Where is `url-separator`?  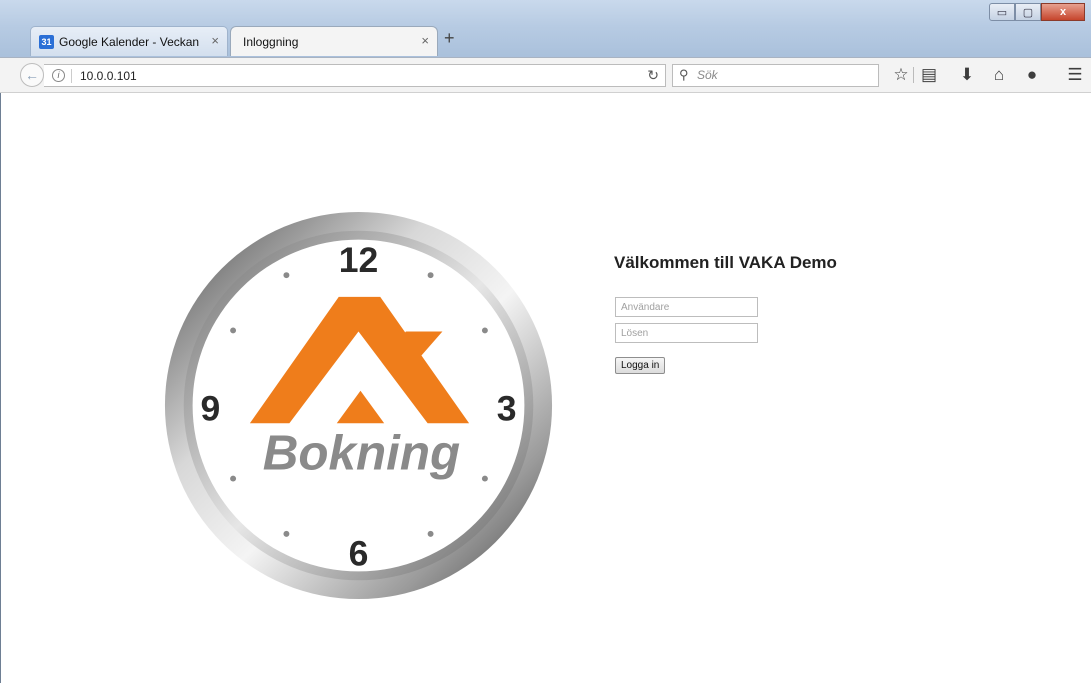
url-separator is located at coordinates (71, 76).